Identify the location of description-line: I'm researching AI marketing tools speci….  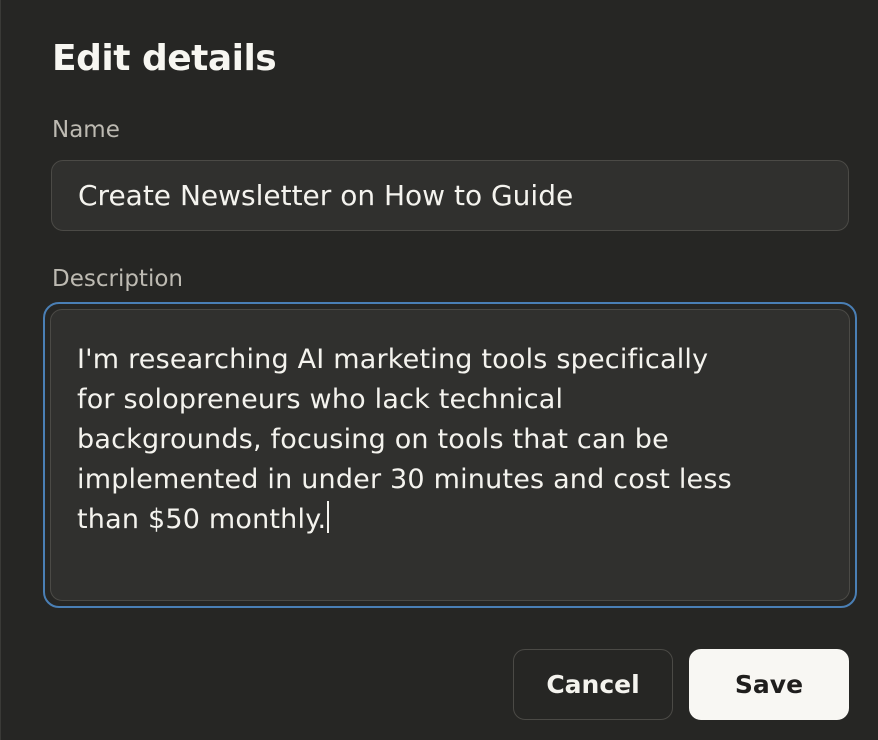
(393, 359).